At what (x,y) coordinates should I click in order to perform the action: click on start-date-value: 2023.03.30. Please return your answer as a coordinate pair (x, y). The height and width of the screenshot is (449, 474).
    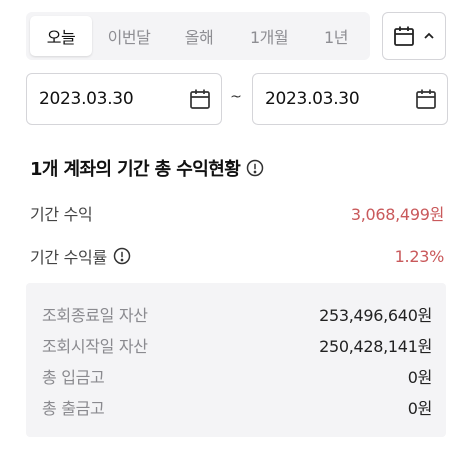
    Looking at the image, I should click on (86, 99).